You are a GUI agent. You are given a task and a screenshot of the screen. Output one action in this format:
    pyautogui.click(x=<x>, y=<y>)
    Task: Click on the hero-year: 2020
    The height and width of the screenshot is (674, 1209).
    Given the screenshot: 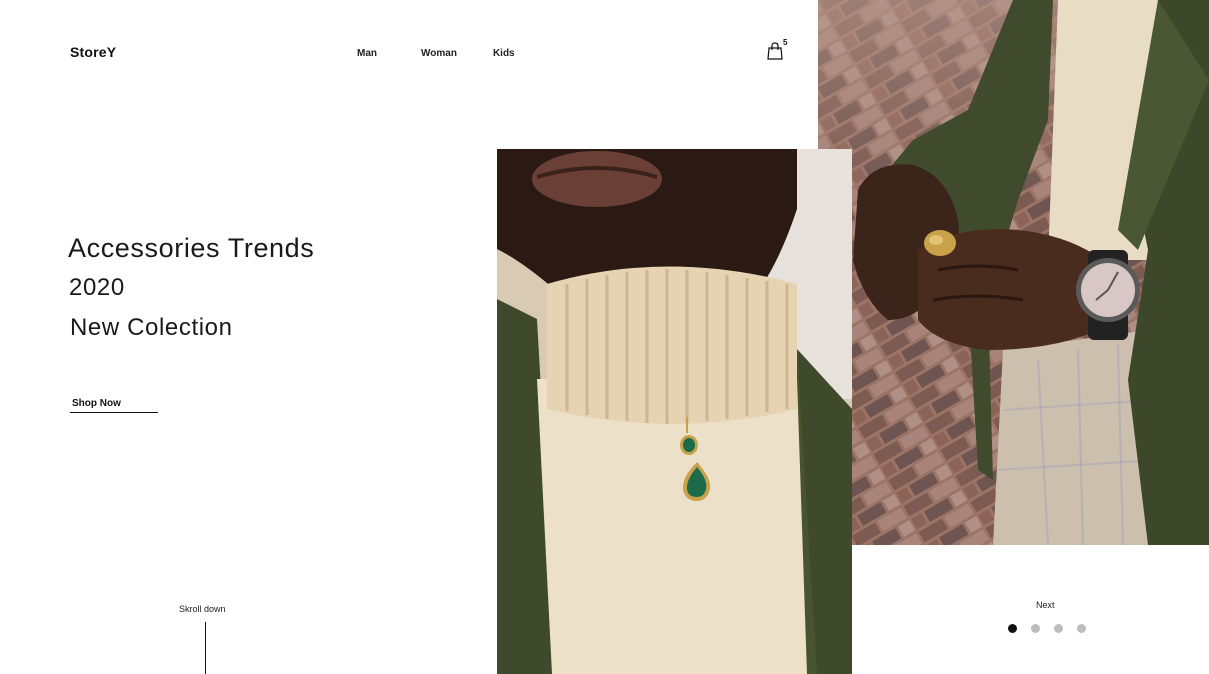 What is the action you would take?
    pyautogui.click(x=97, y=287)
    